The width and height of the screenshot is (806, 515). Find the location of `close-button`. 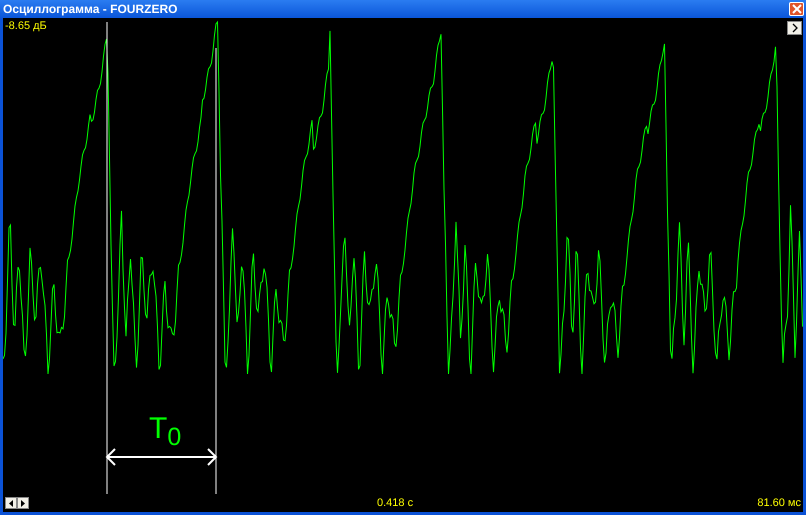

close-button is located at coordinates (796, 9).